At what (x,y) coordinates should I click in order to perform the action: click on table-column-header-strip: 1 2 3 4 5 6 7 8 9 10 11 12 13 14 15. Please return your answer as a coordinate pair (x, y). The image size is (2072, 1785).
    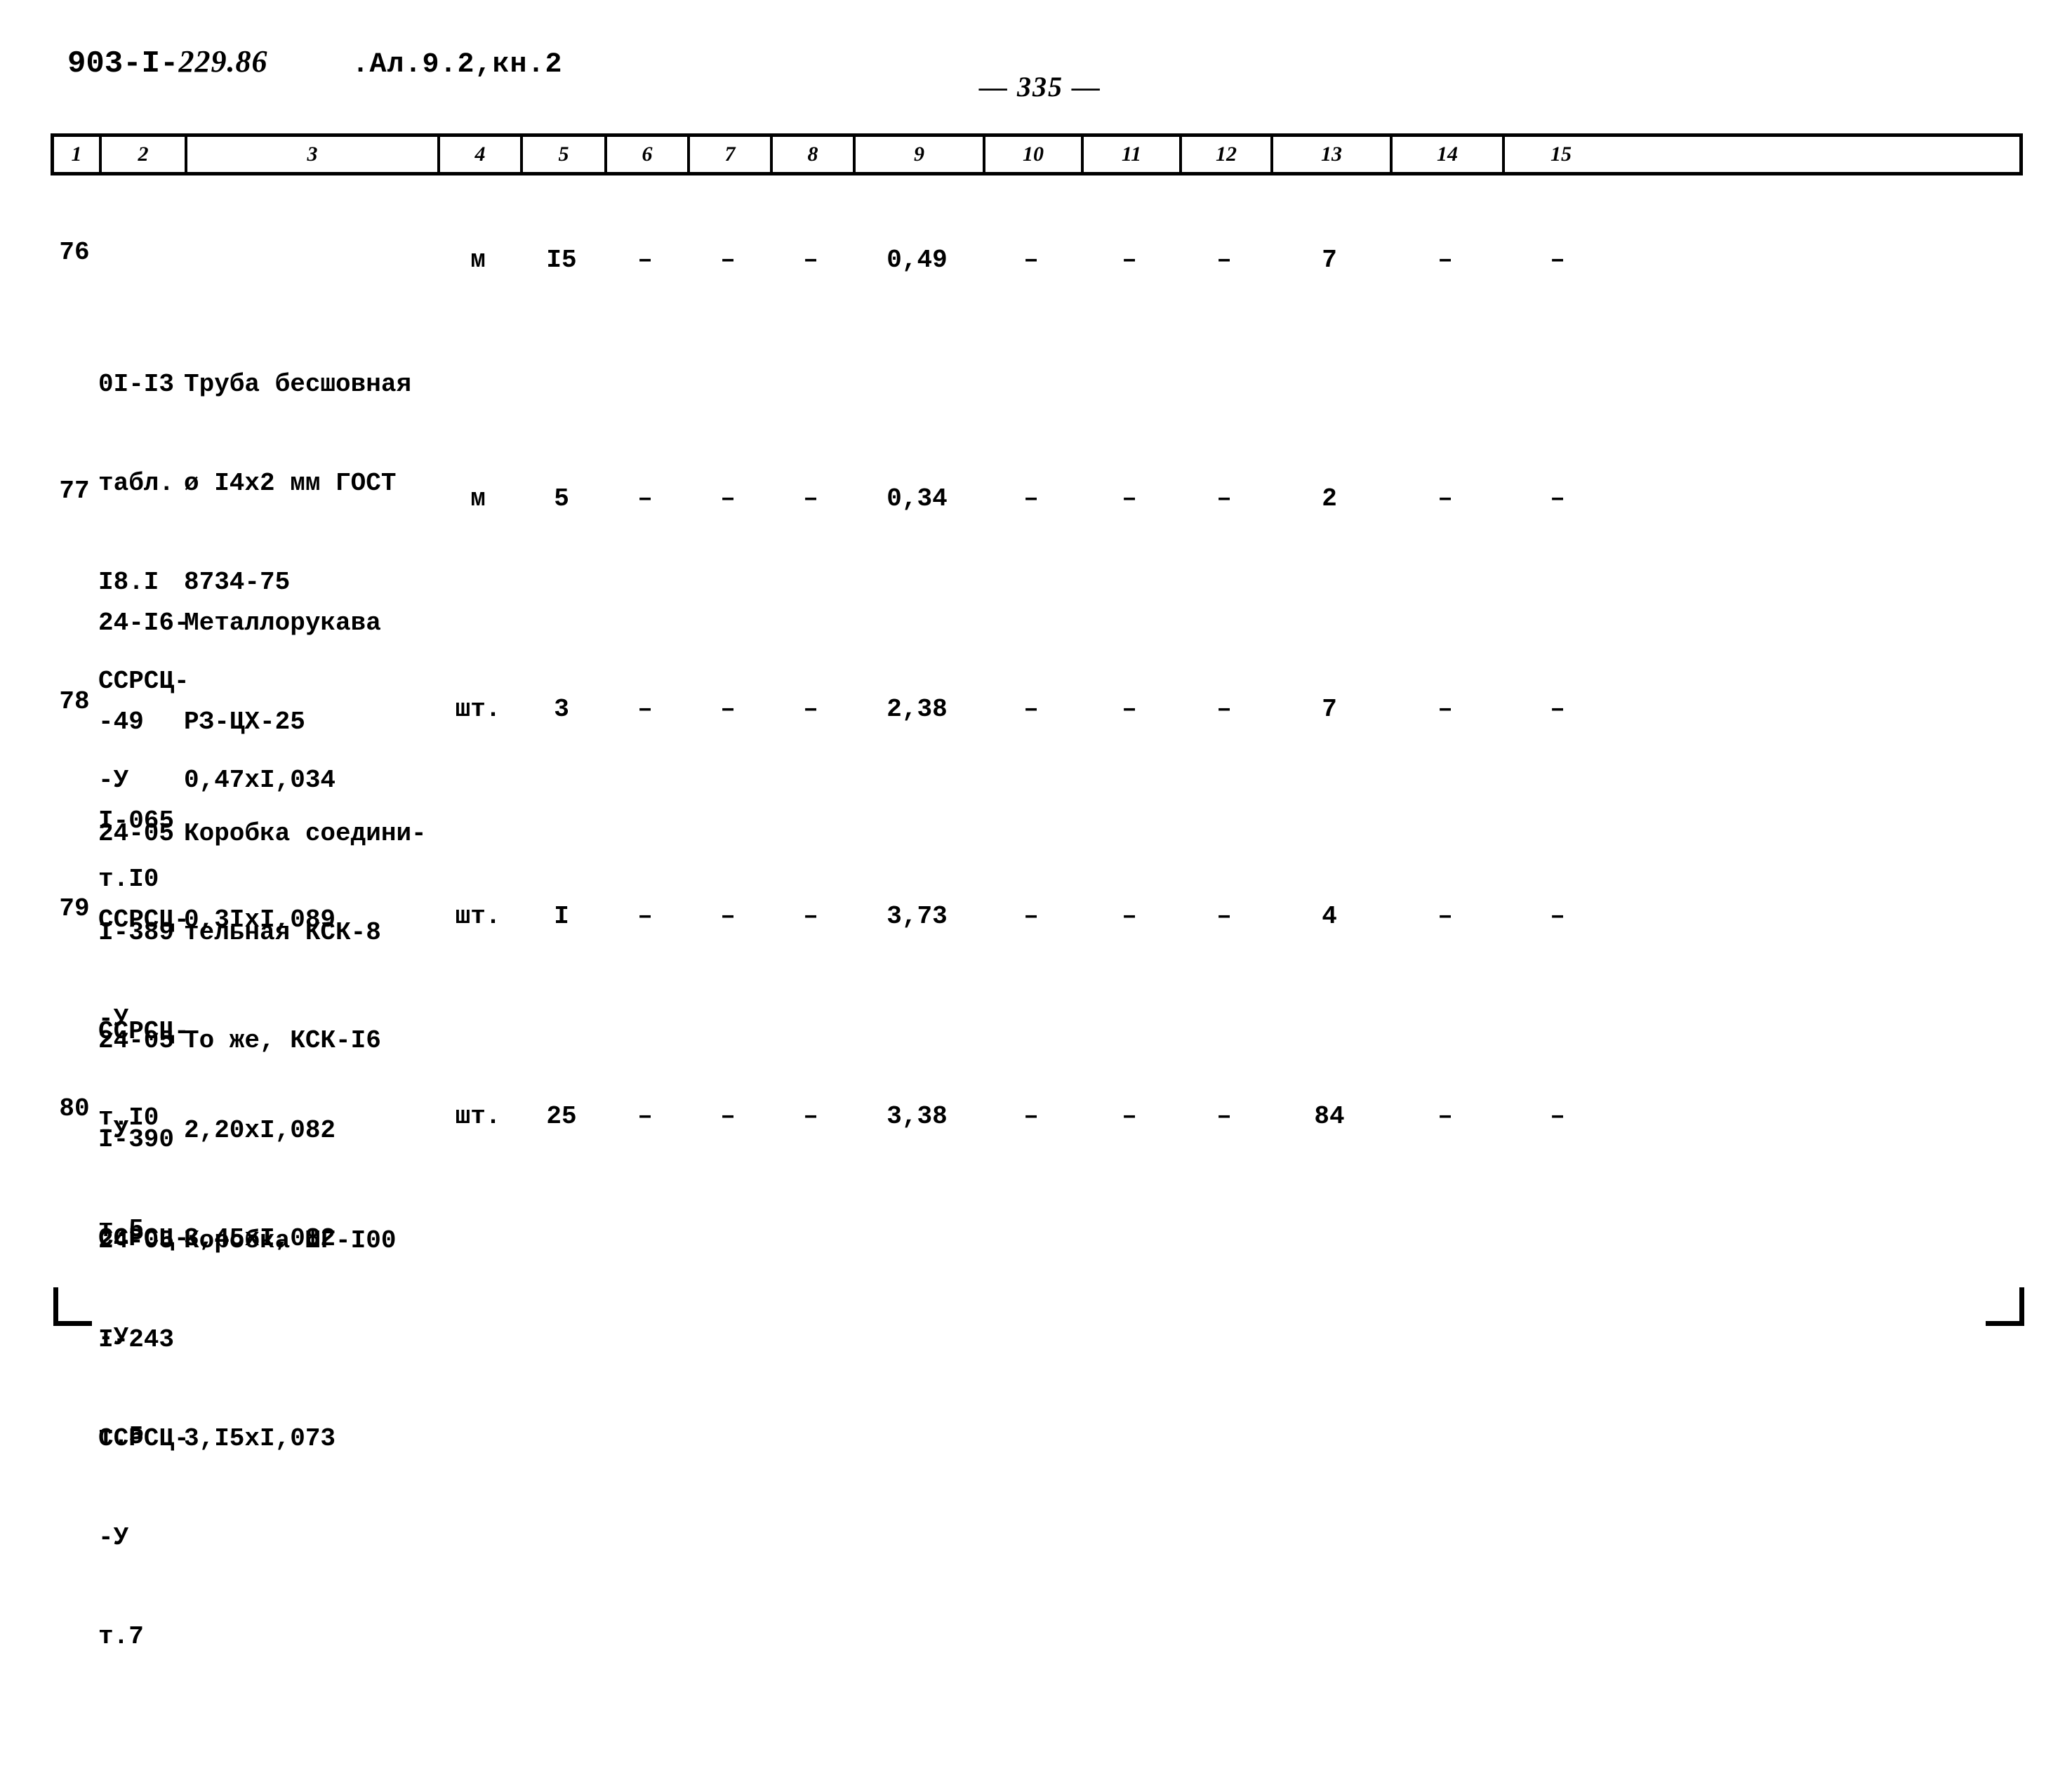
    Looking at the image, I should click on (1037, 154).